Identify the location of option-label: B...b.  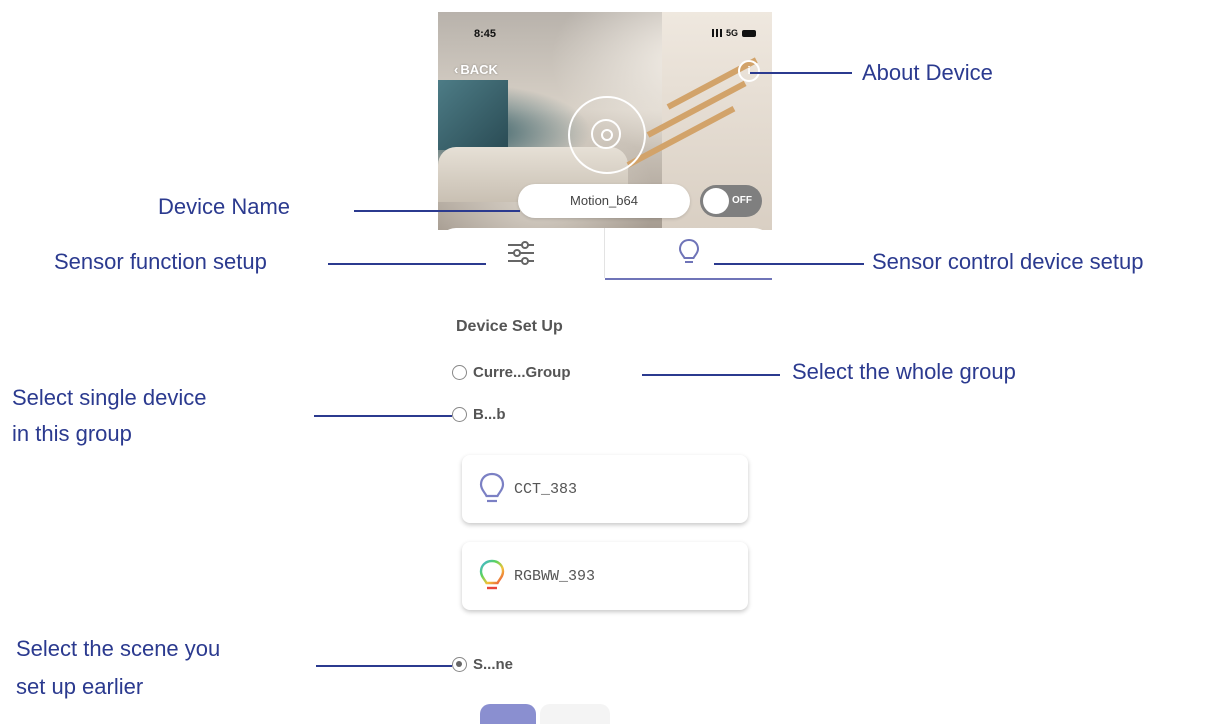
(489, 414).